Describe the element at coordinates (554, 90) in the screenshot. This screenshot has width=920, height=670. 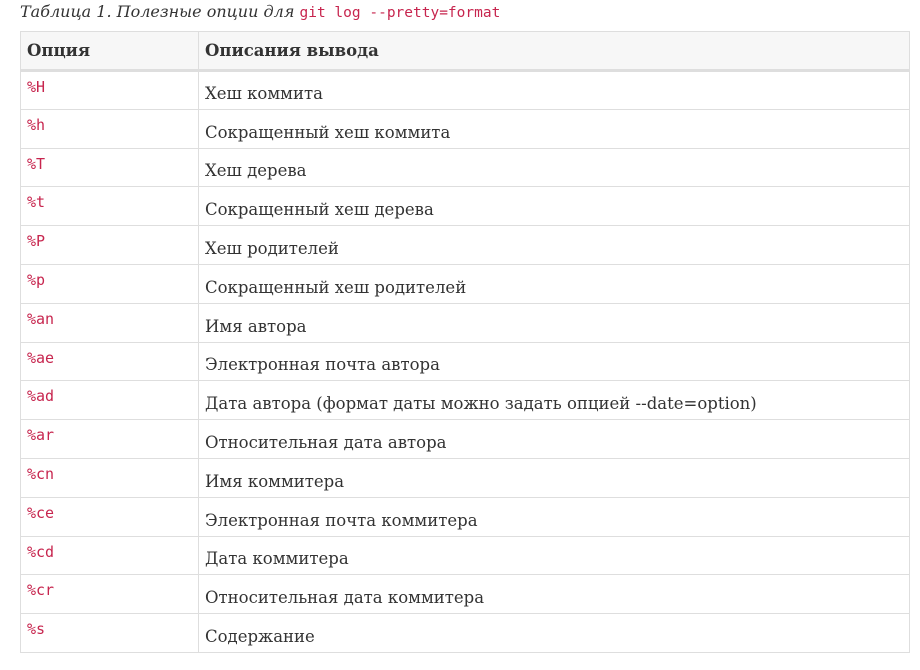
I see `option-description: Хеш коммита` at that location.